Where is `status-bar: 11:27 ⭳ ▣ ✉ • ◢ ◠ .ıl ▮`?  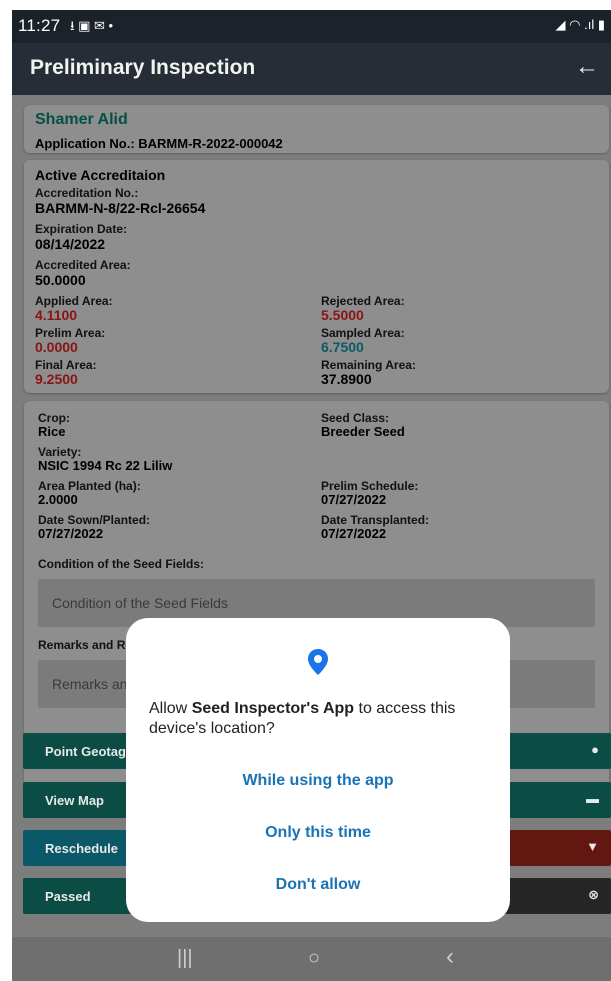 status-bar: 11:27 ⭳ ▣ ✉ • ◢ ◠ .ıl ▮ is located at coordinates (311, 26).